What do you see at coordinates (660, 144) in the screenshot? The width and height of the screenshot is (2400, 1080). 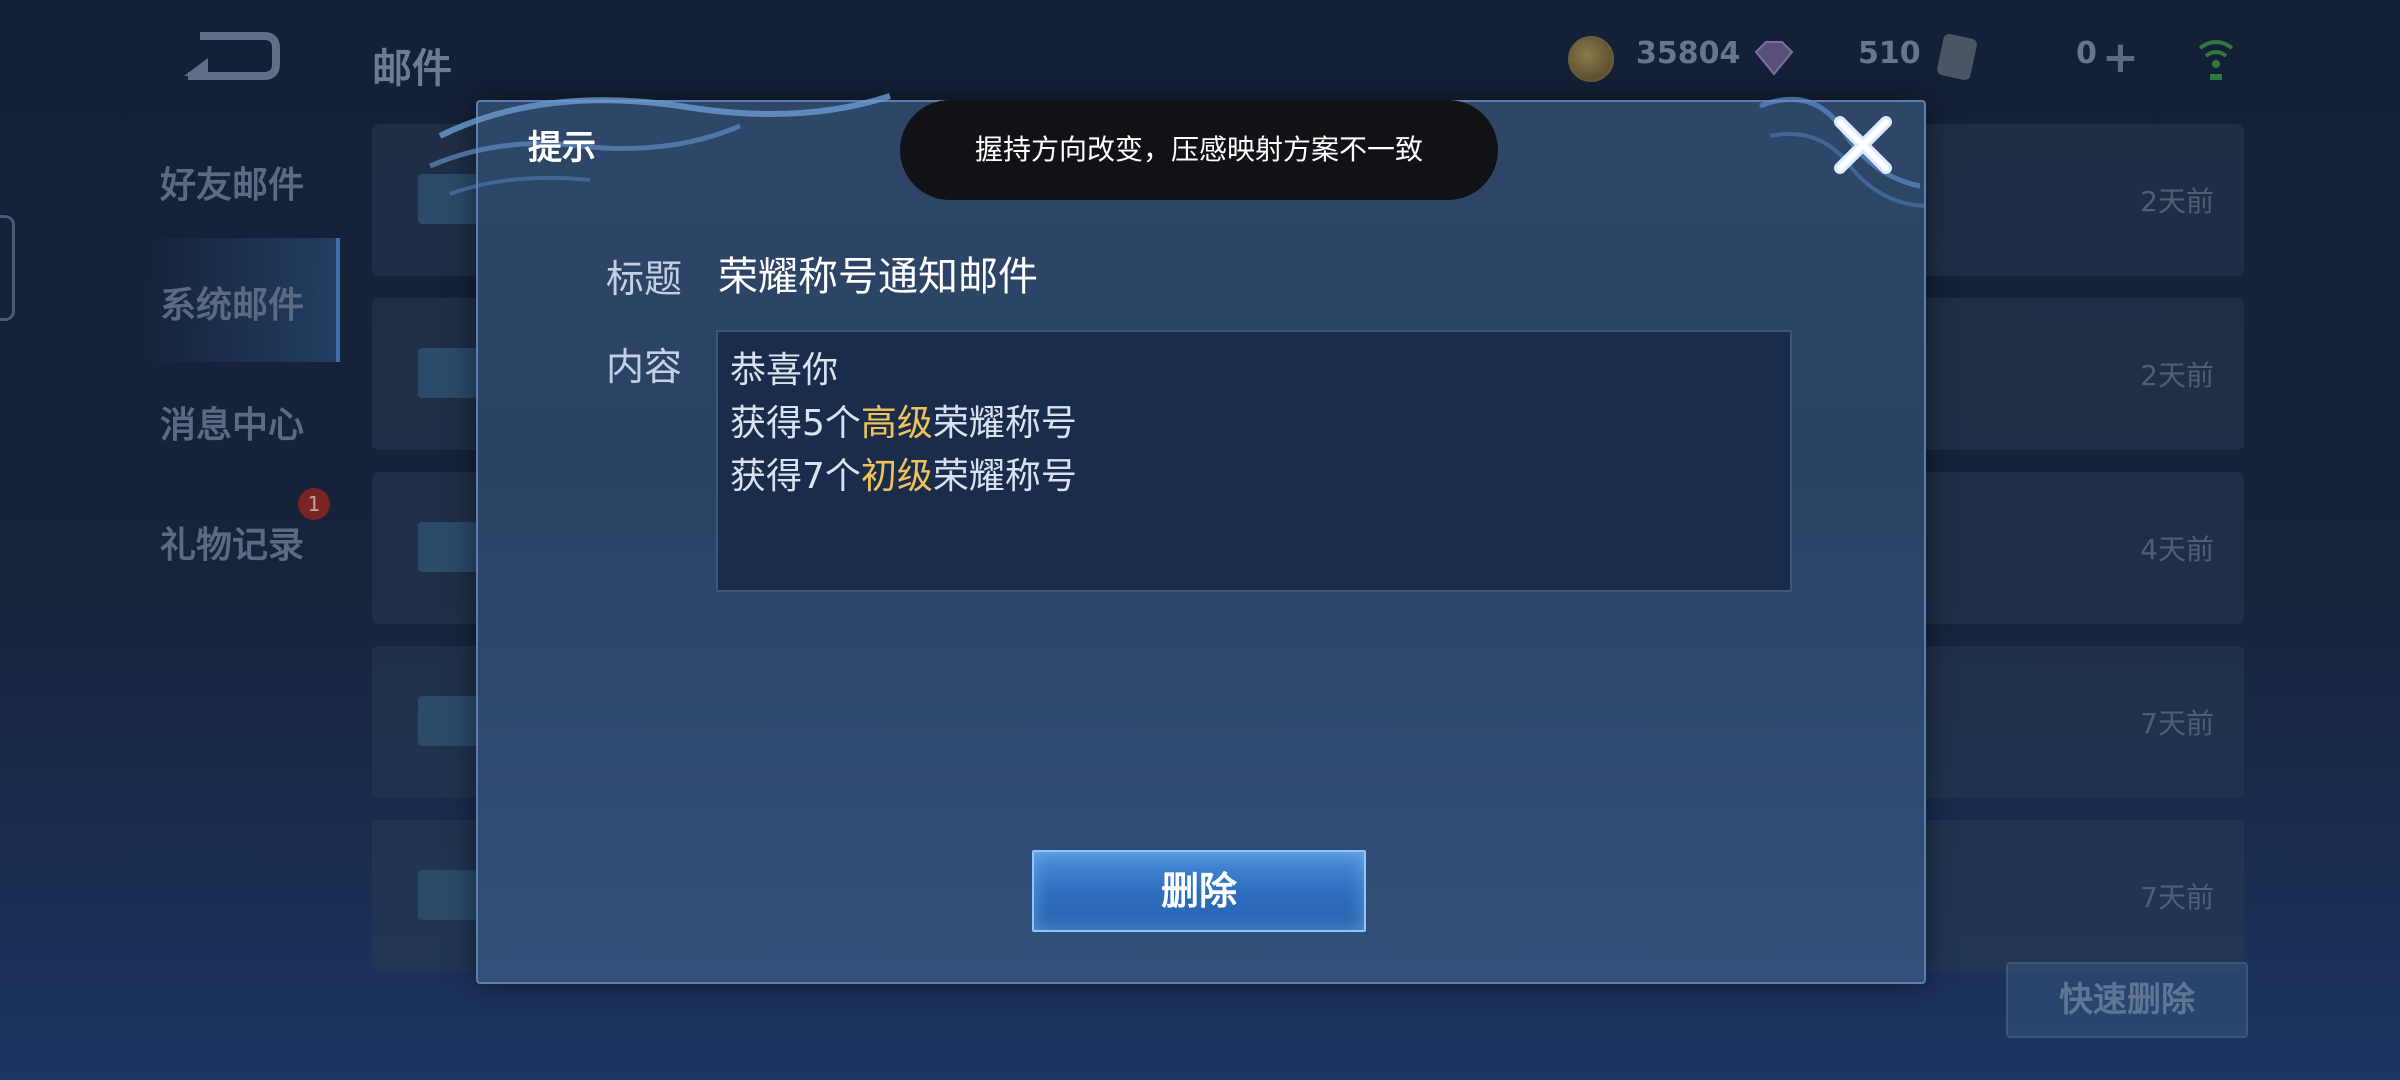 I see `decorative-swirl` at bounding box center [660, 144].